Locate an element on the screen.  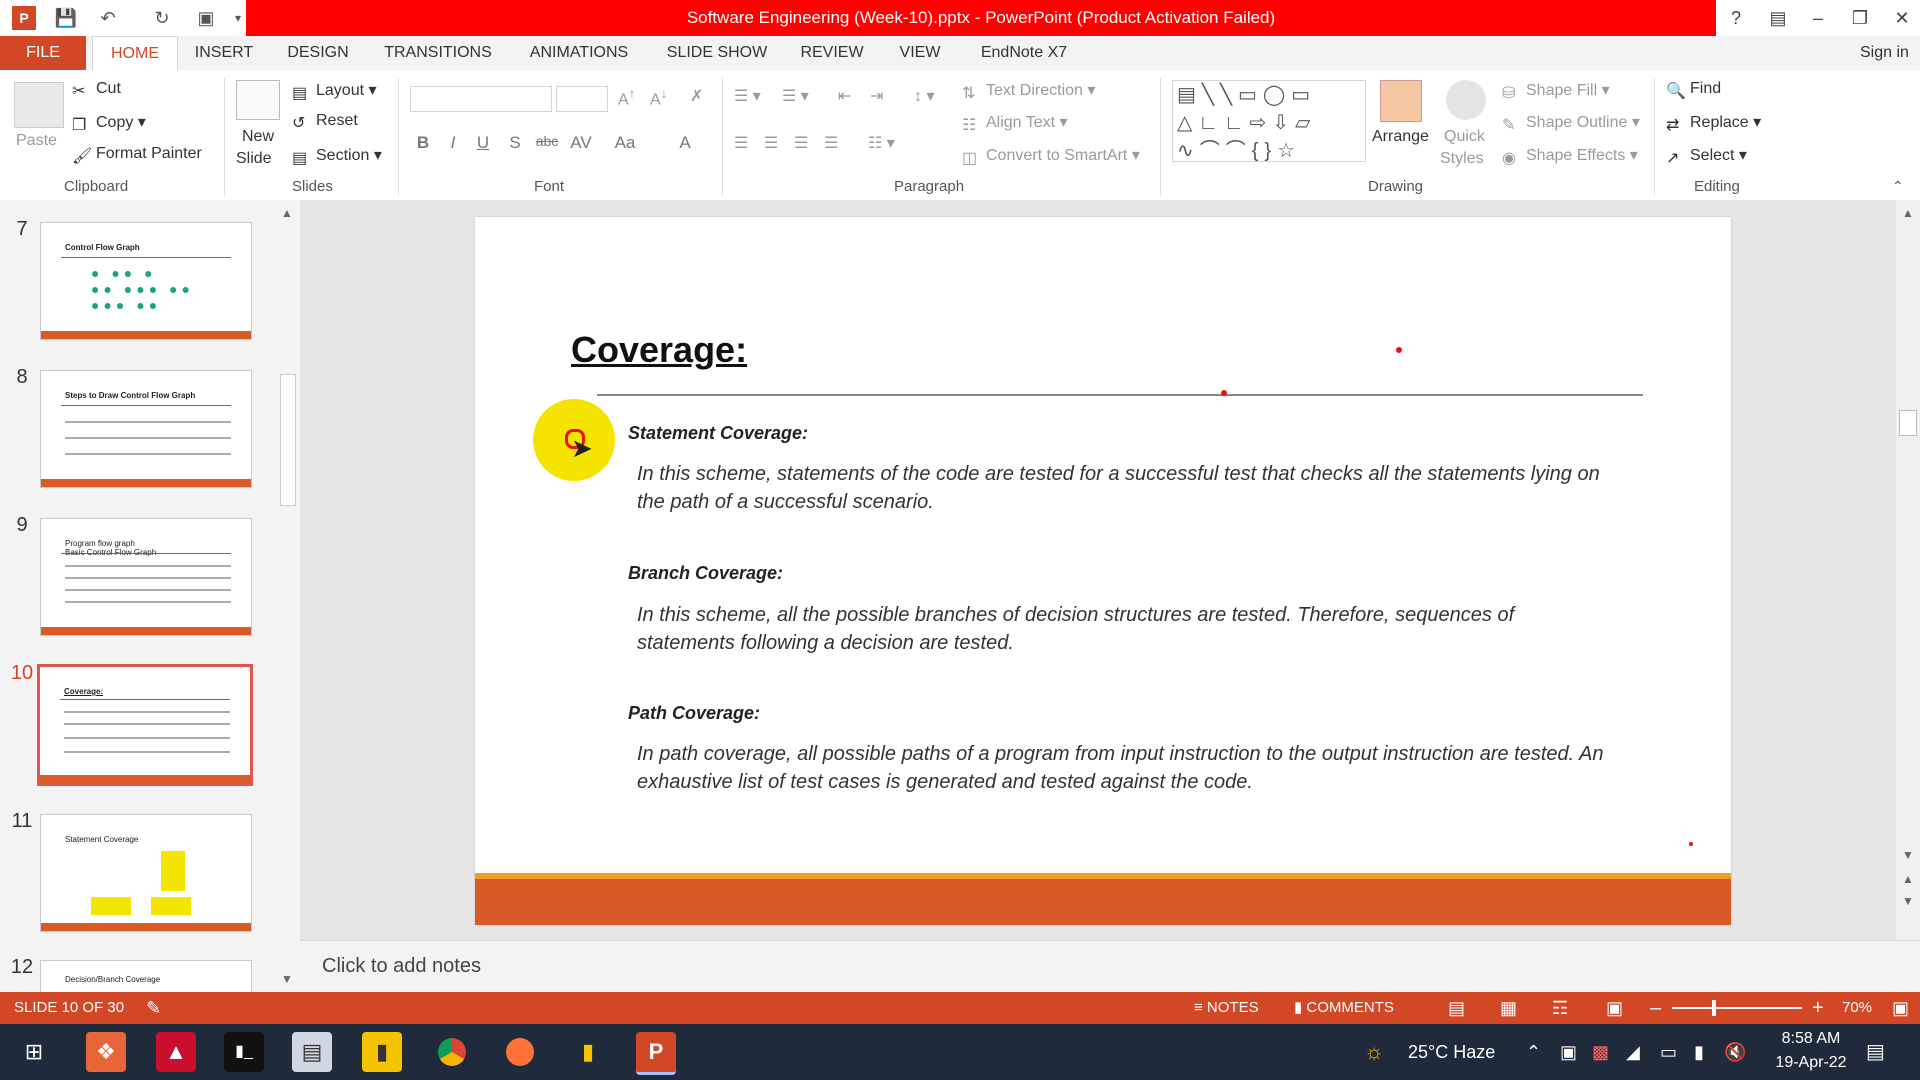
zoom-slider is located at coordinates (1737, 1008).